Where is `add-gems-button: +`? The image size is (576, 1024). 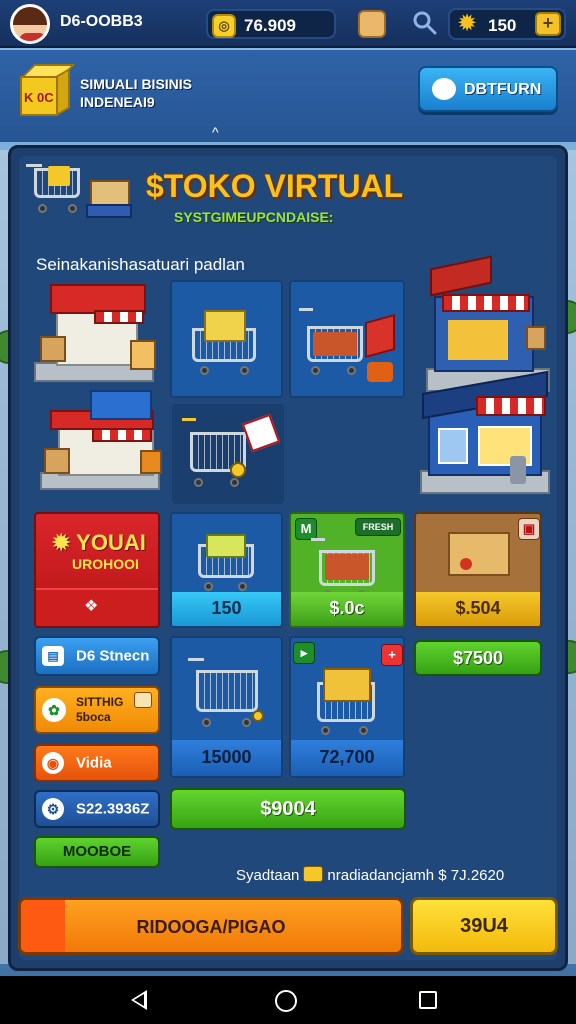
add-gems-button: + is located at coordinates (548, 24).